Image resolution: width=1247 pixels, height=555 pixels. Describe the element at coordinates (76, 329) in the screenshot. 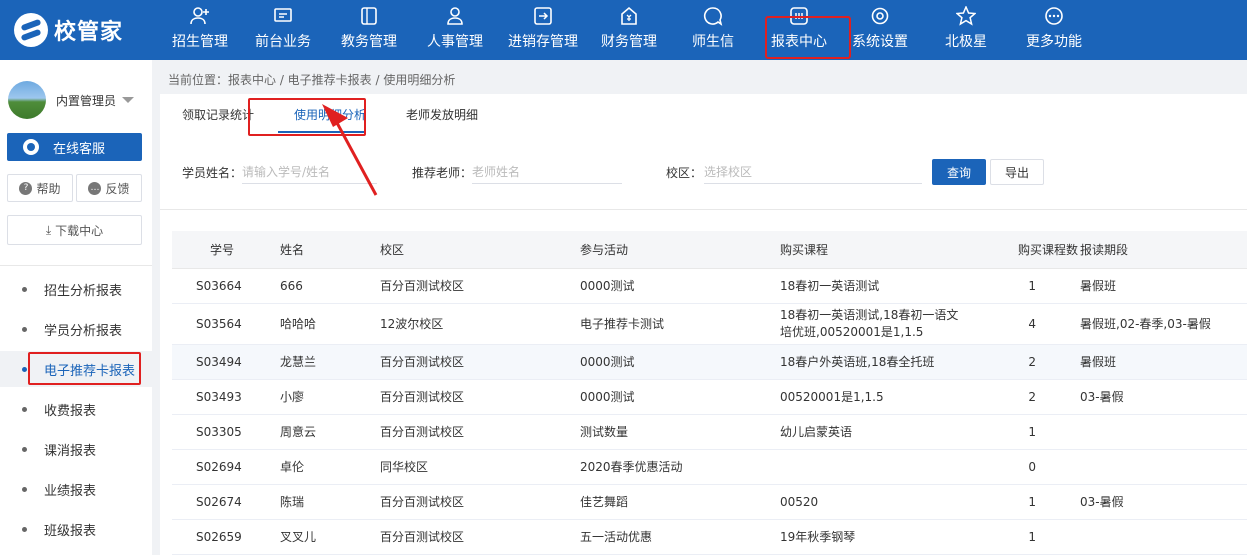

I see `sidebar-item-student-report: 学员分析报表` at that location.